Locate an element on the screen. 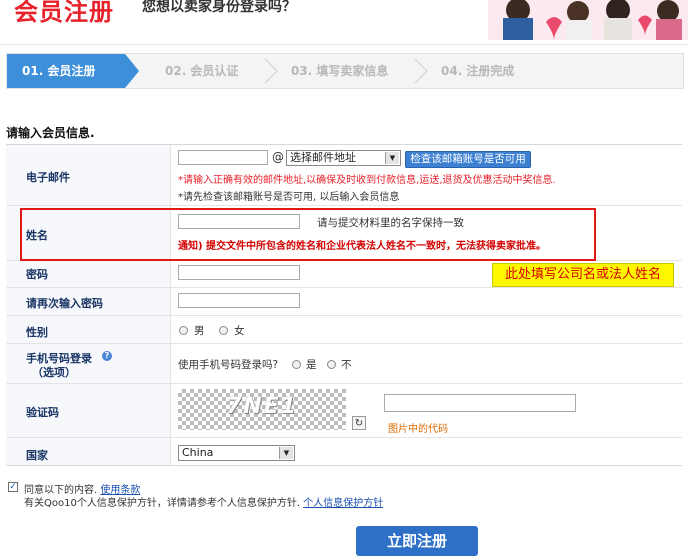 The width and height of the screenshot is (688, 556). email-domain-select: 选择邮件地址 ▼ is located at coordinates (343, 158).